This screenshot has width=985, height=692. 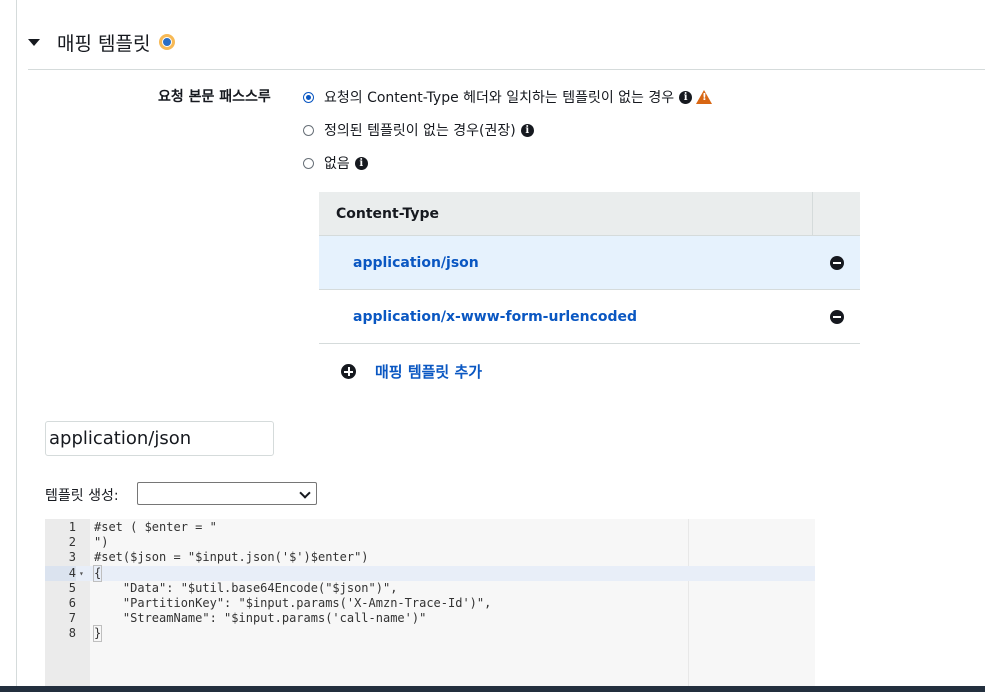 I want to click on line-number: 7, so click(x=72, y=618).